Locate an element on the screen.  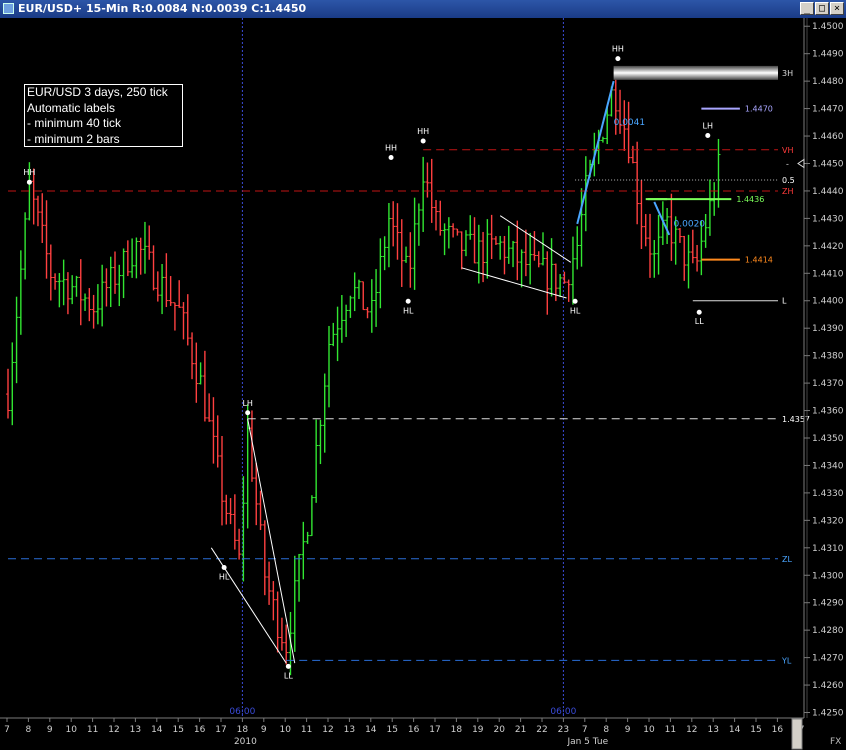
level-label: 1.4436 is located at coordinates (750, 199).